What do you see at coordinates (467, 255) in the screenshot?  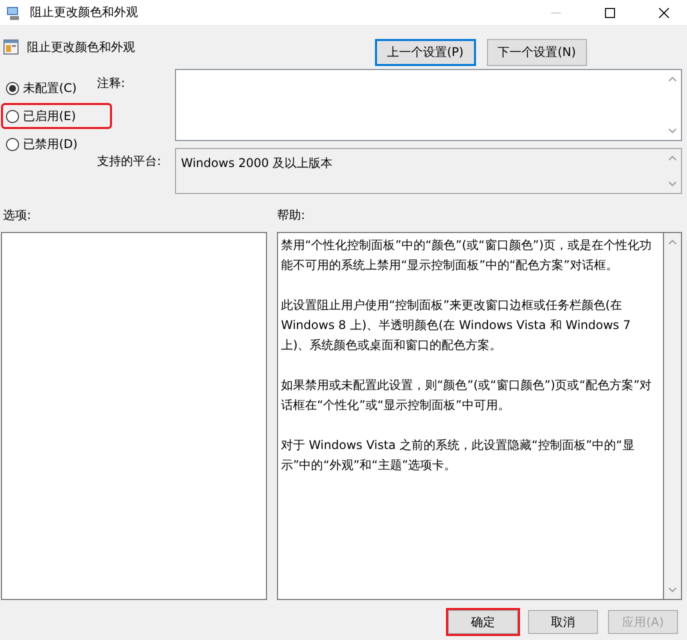 I see `help-paragraph: 禁用“个性化控制面板”中的“颜色”(或“窗口颜色”)页，或是在个性化功能不可用的系统上禁用“显示控制面板”中的“配色方案”对话框。` at bounding box center [467, 255].